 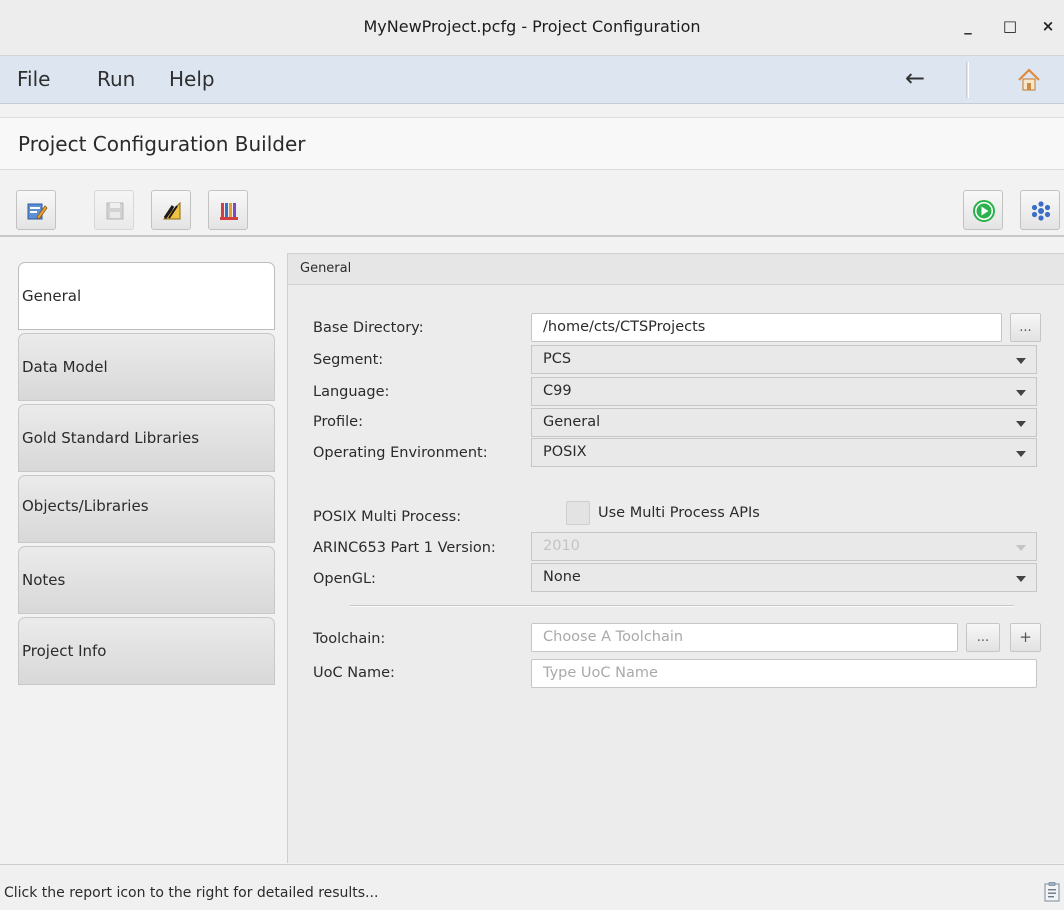 I want to click on page-title: Project Configuration Builder, so click(x=162, y=144).